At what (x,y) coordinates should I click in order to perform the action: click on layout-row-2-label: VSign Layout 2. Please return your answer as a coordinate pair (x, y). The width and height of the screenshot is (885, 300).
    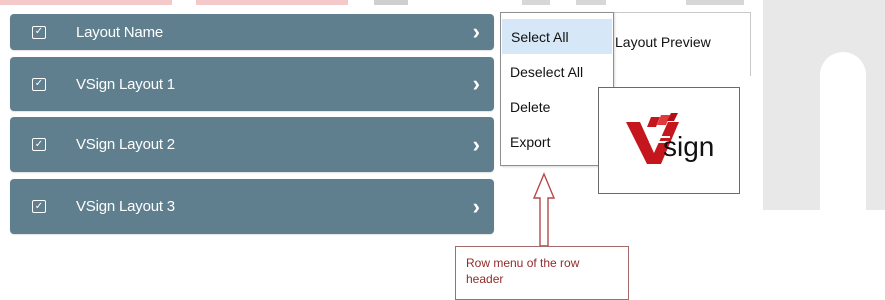
    Looking at the image, I should click on (125, 144).